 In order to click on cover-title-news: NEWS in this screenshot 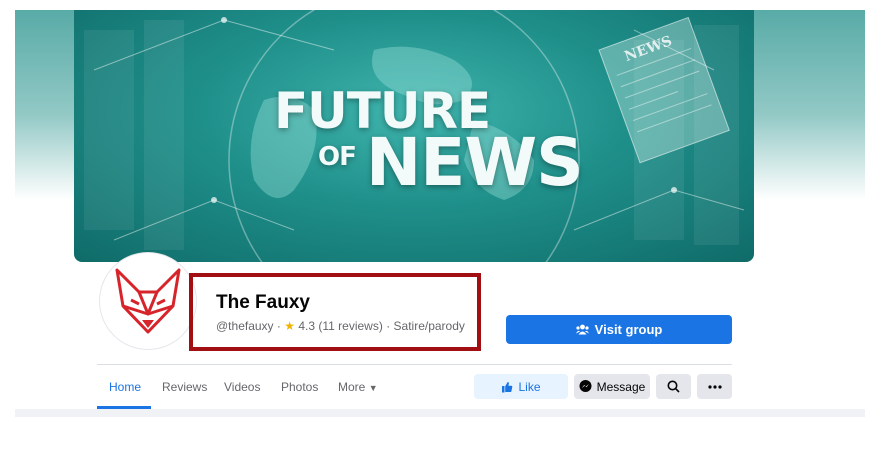, I will do `click(475, 162)`.